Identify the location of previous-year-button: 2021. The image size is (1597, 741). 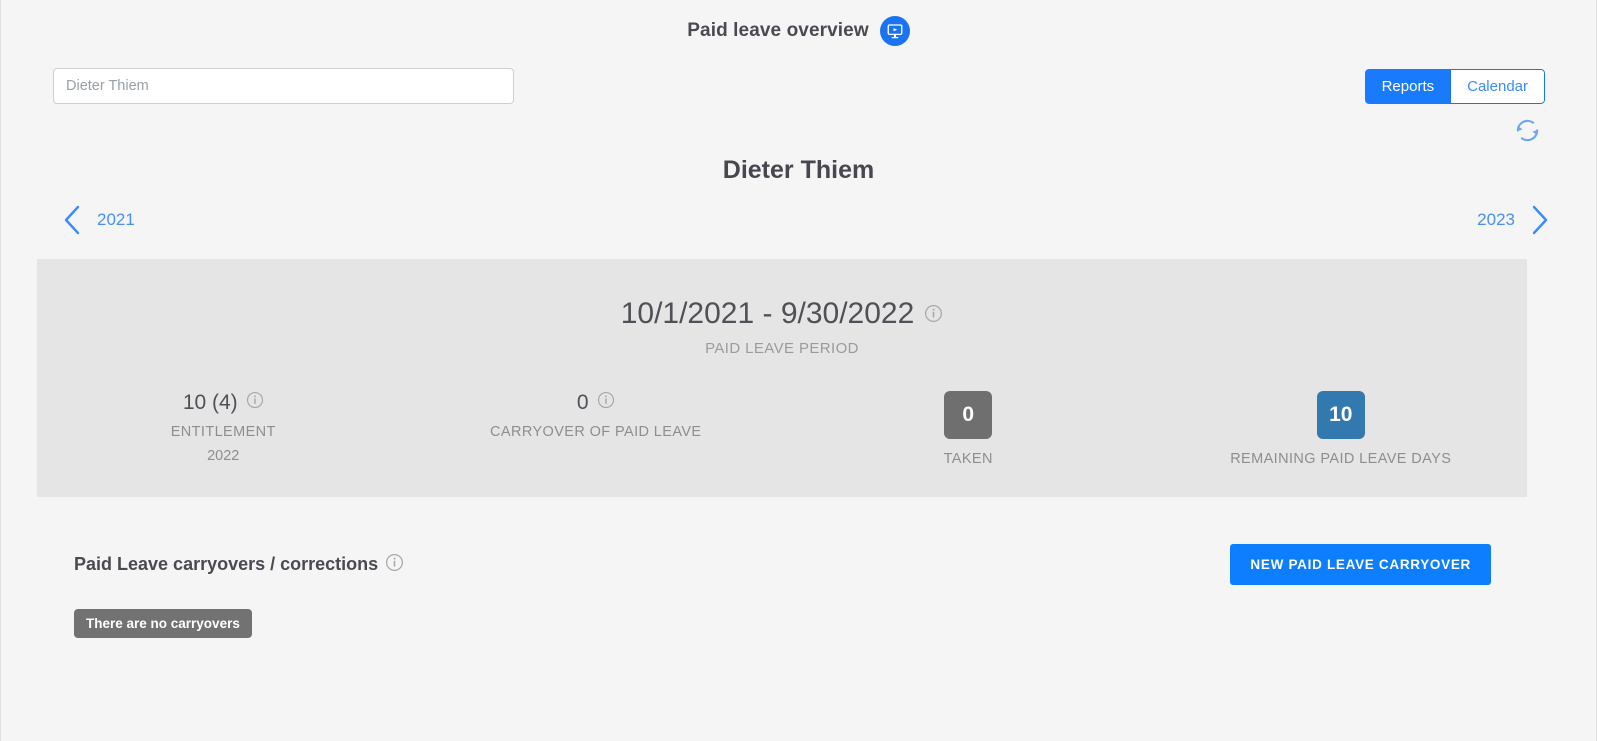
(98, 220).